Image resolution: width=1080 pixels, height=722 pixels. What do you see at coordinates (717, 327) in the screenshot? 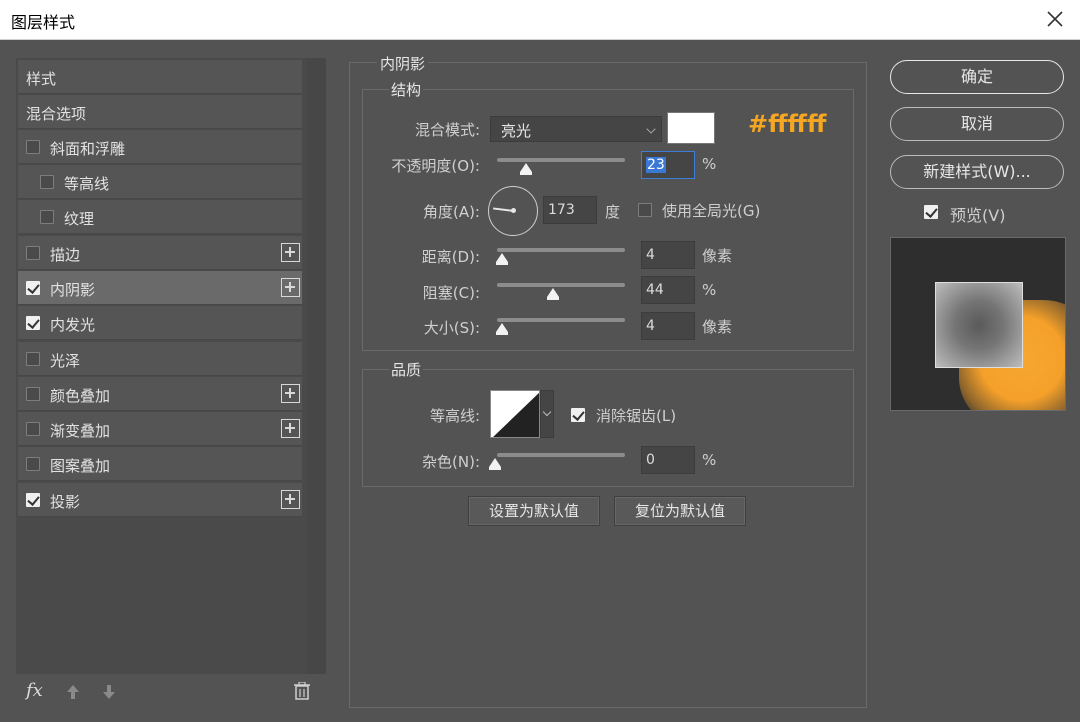
I see `size-unit: 像素` at bounding box center [717, 327].